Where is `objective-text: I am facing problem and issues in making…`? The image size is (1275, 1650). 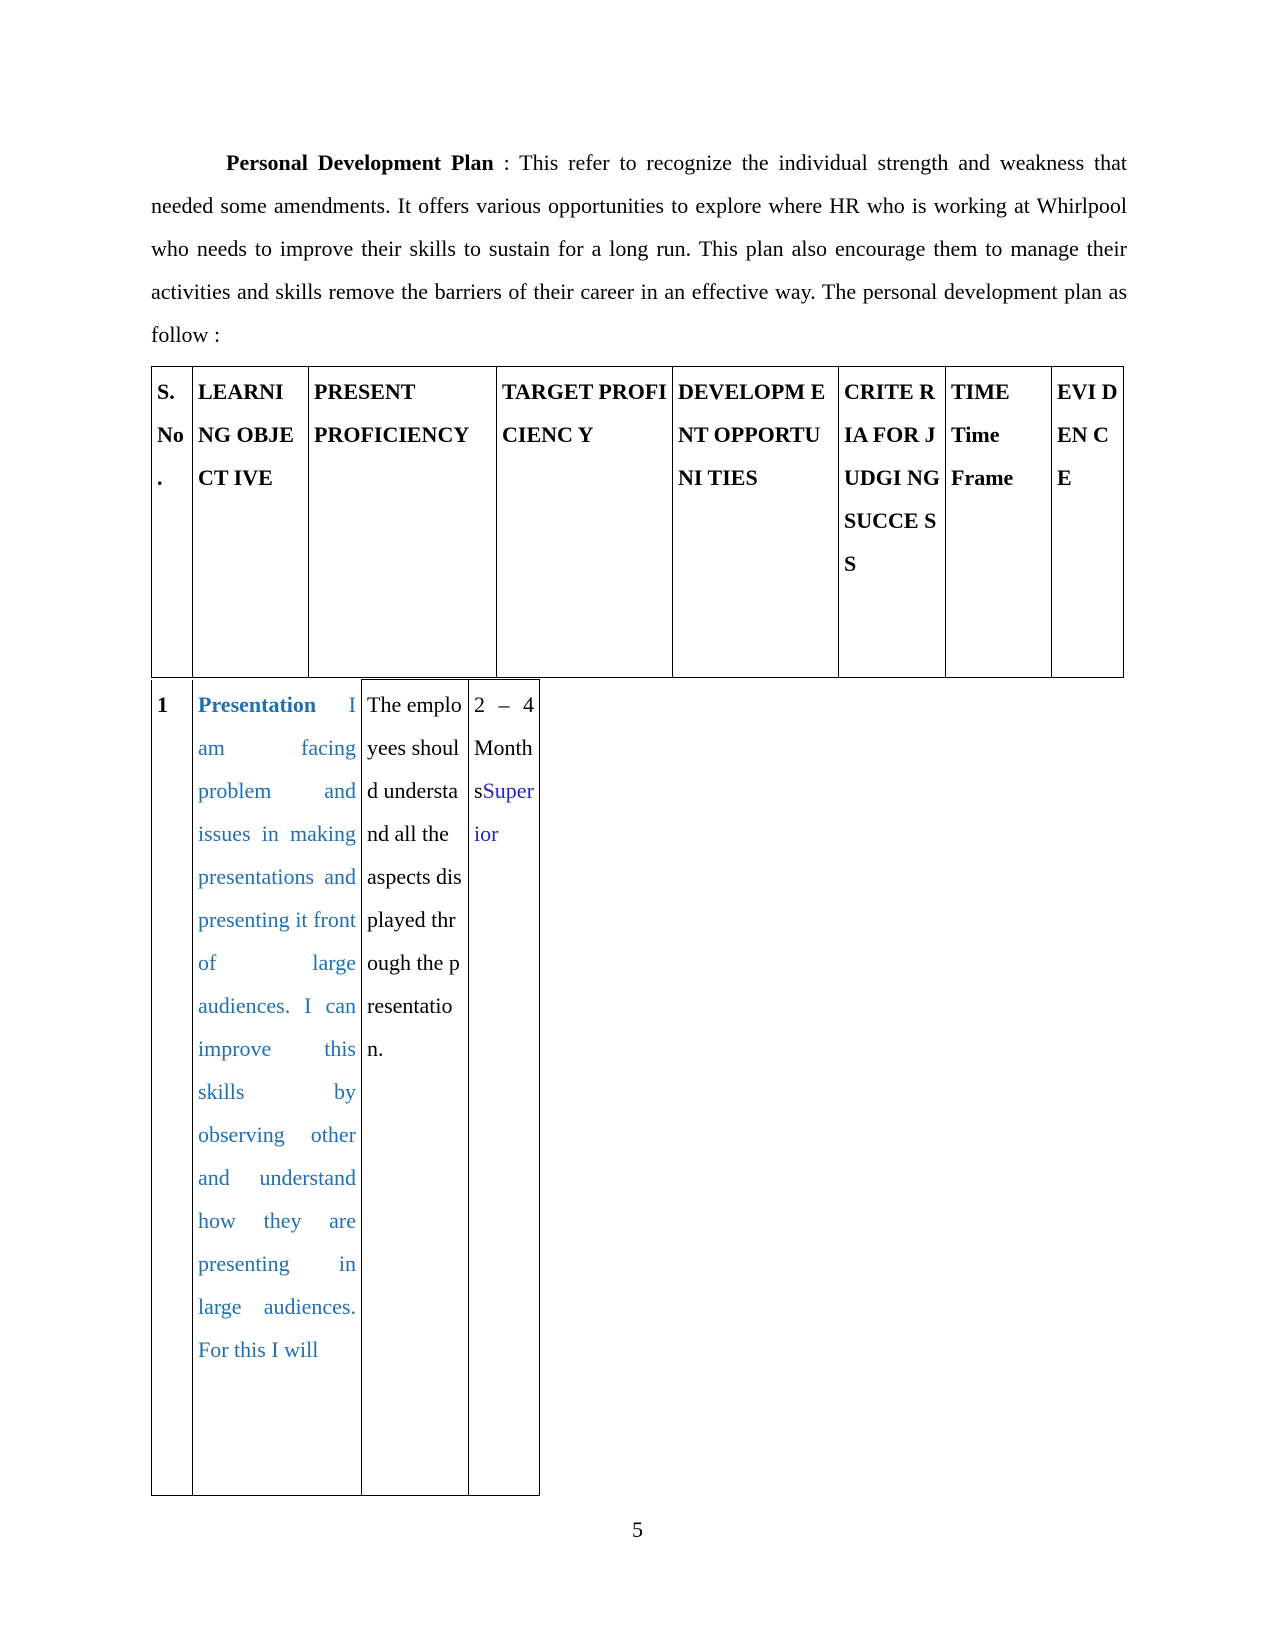 objective-text: I am facing problem and issues in making… is located at coordinates (277, 1026).